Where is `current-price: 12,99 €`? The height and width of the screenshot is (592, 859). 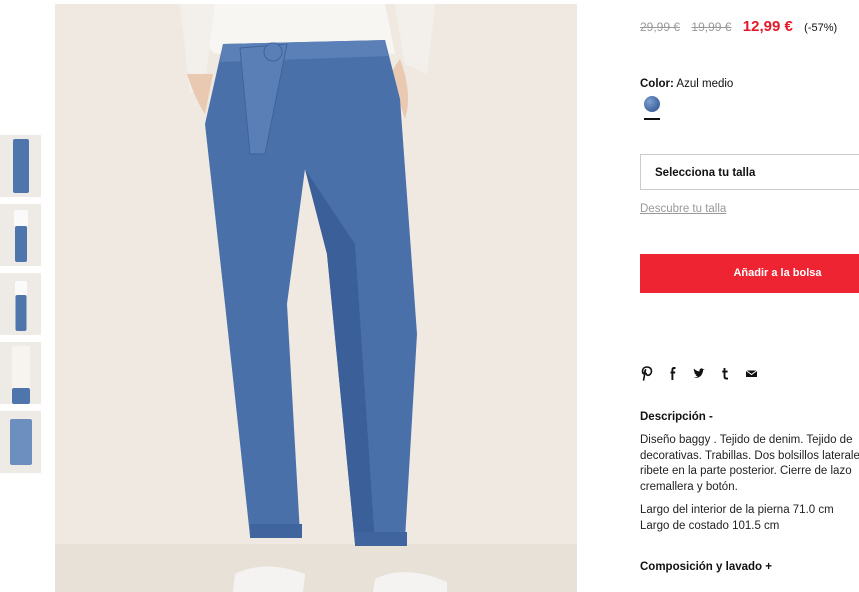
current-price: 12,99 € is located at coordinates (767, 26).